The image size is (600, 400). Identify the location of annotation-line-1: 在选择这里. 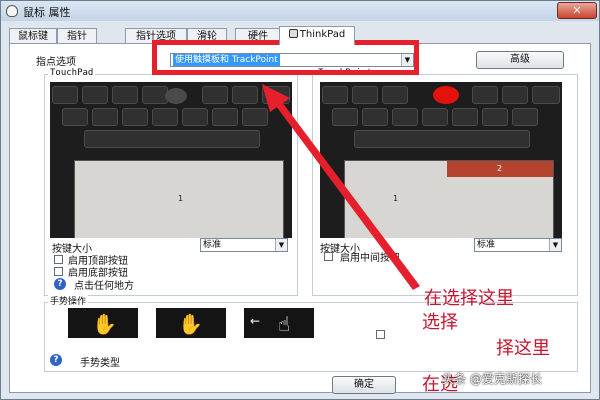
(469, 298).